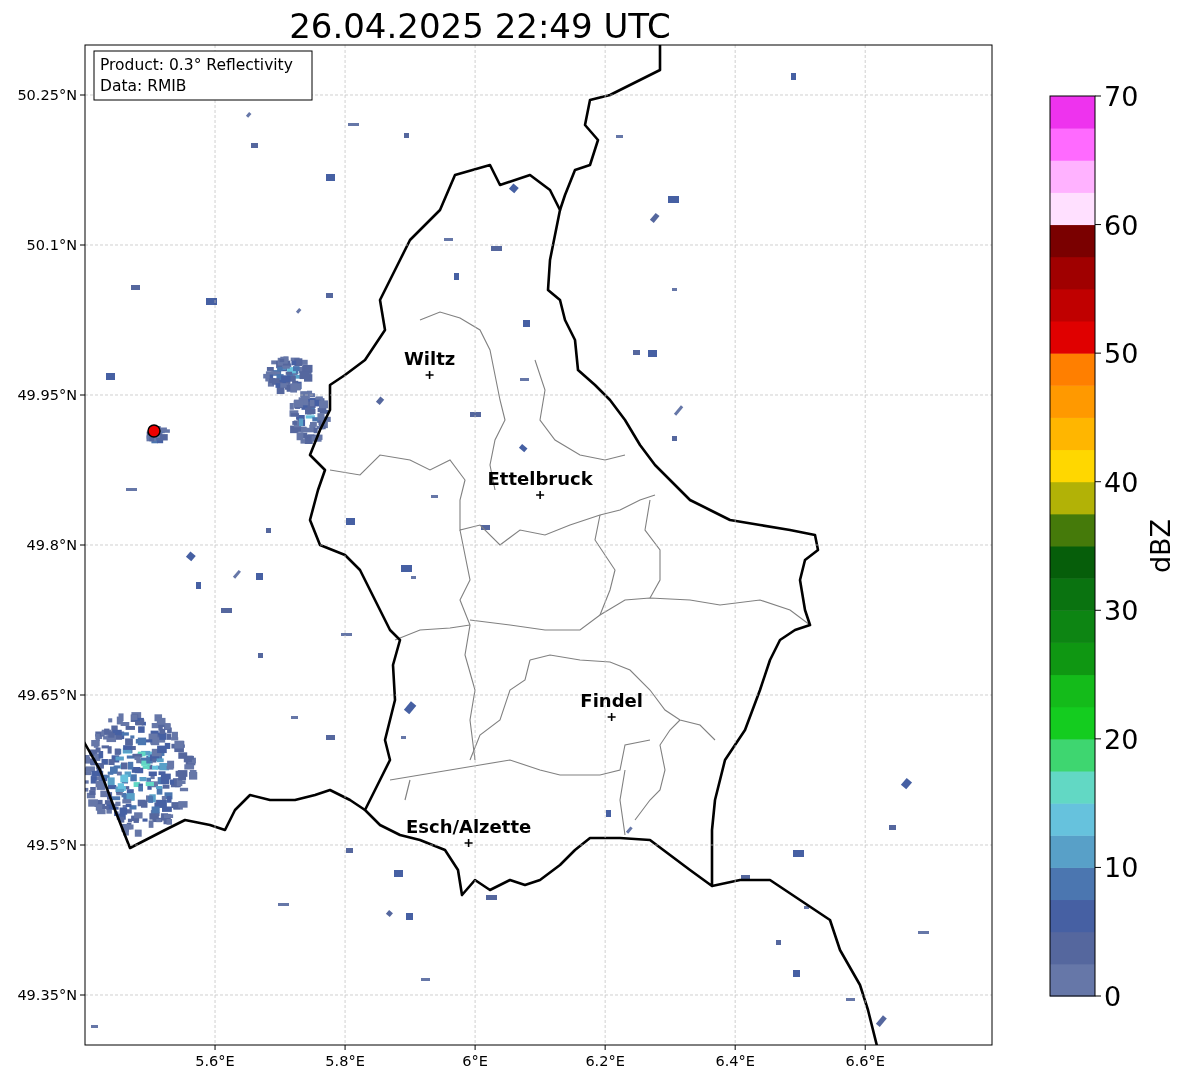 Image resolution: width=1184 pixels, height=1081 pixels. What do you see at coordinates (51, 845) in the screenshot?
I see `axis-tick-label: 49.5°N` at bounding box center [51, 845].